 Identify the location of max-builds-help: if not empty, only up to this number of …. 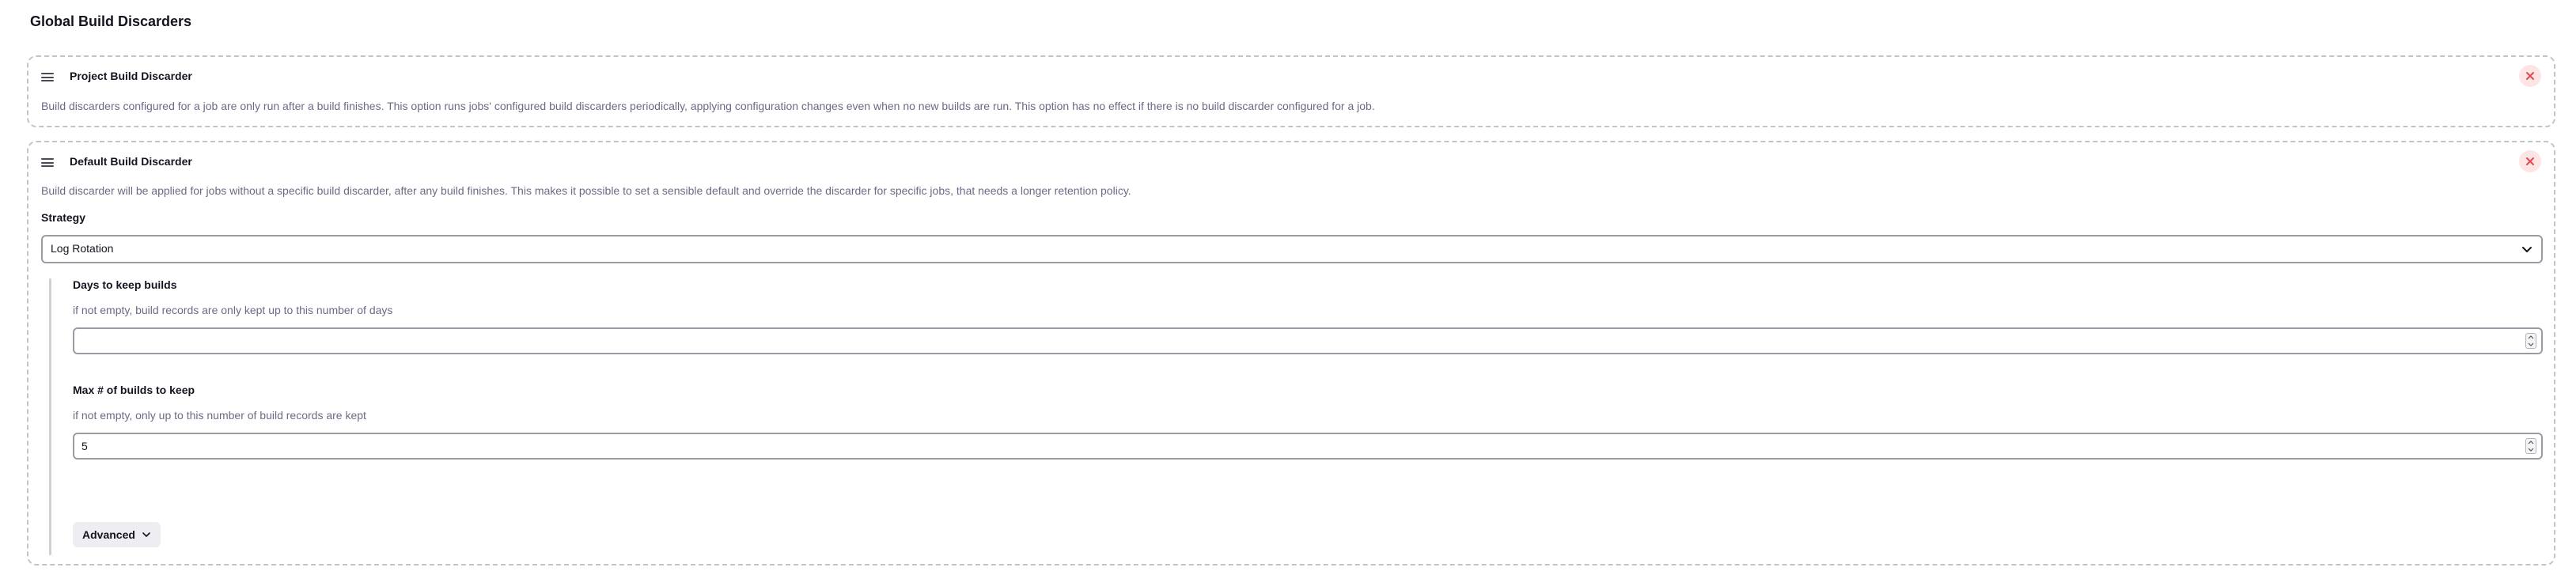
(219, 415).